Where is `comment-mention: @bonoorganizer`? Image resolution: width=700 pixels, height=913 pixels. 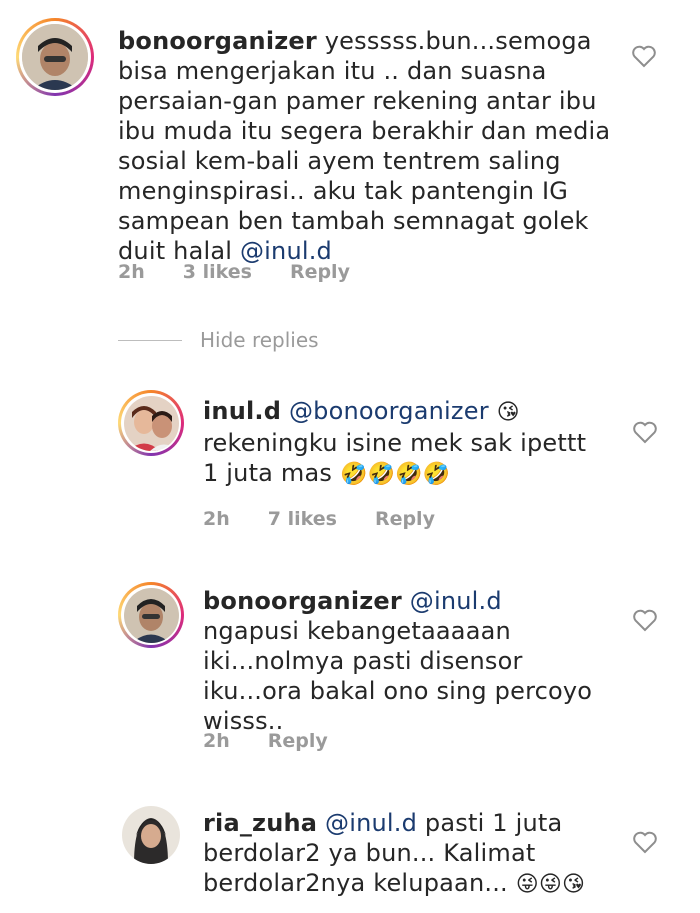 comment-mention: @bonoorganizer is located at coordinates (389, 411).